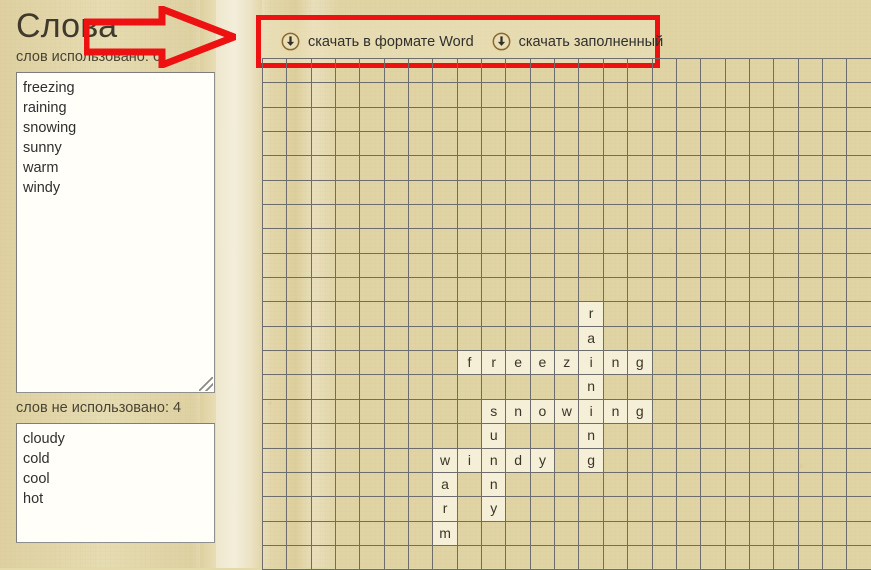 This screenshot has height=570, width=871. I want to click on crossword-cell-filled: w, so click(445, 460).